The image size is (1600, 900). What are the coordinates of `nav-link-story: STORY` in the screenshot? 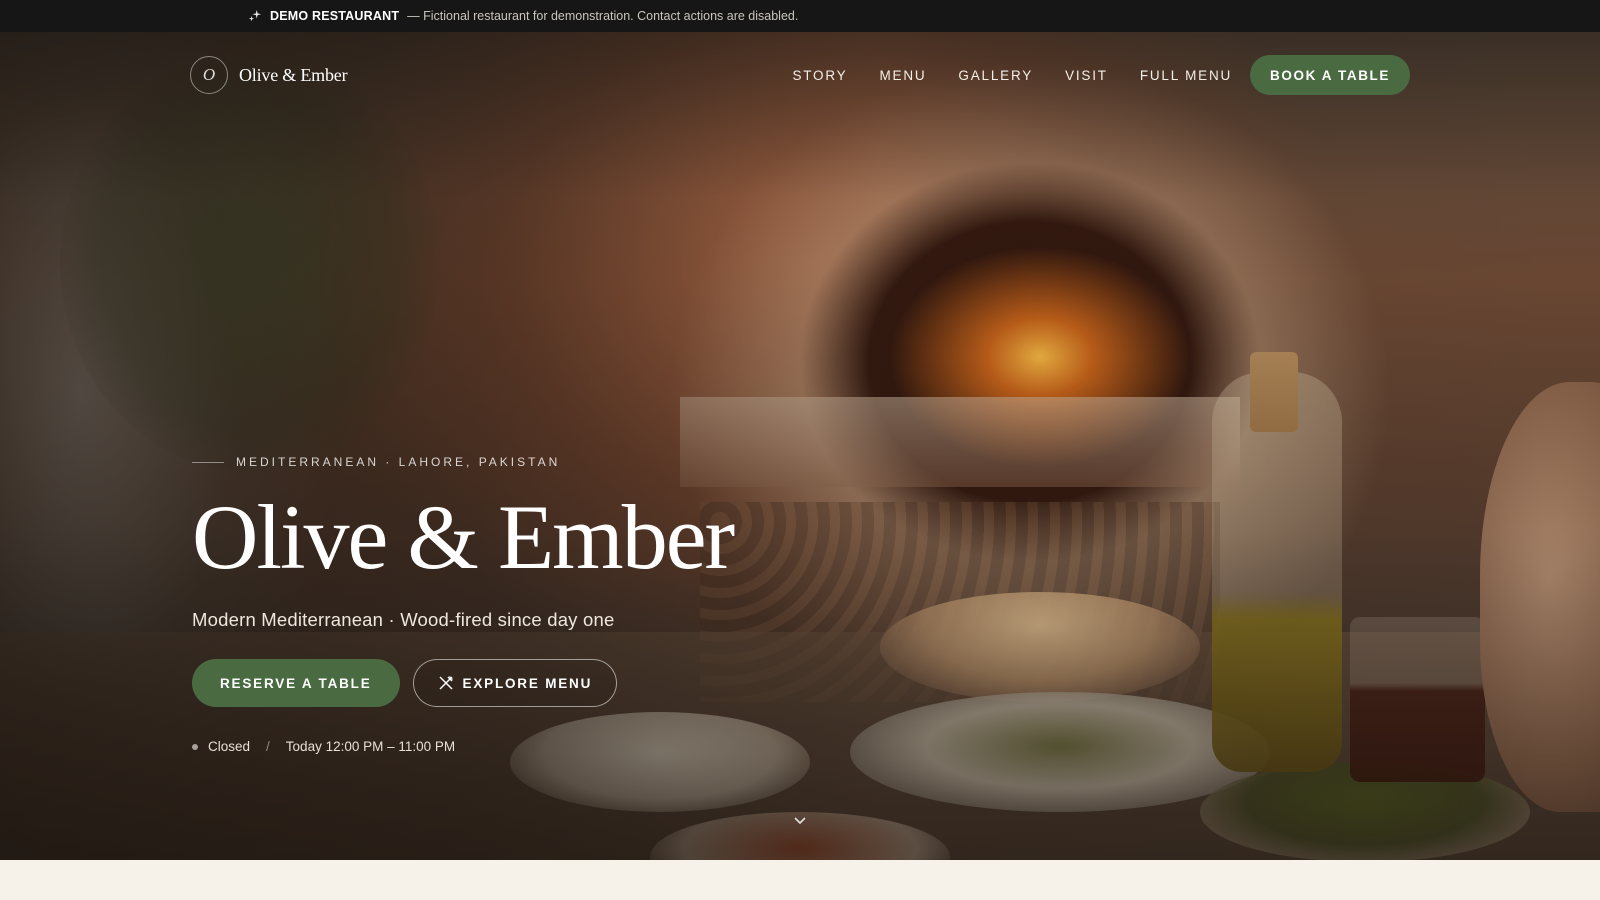 It's located at (819, 75).